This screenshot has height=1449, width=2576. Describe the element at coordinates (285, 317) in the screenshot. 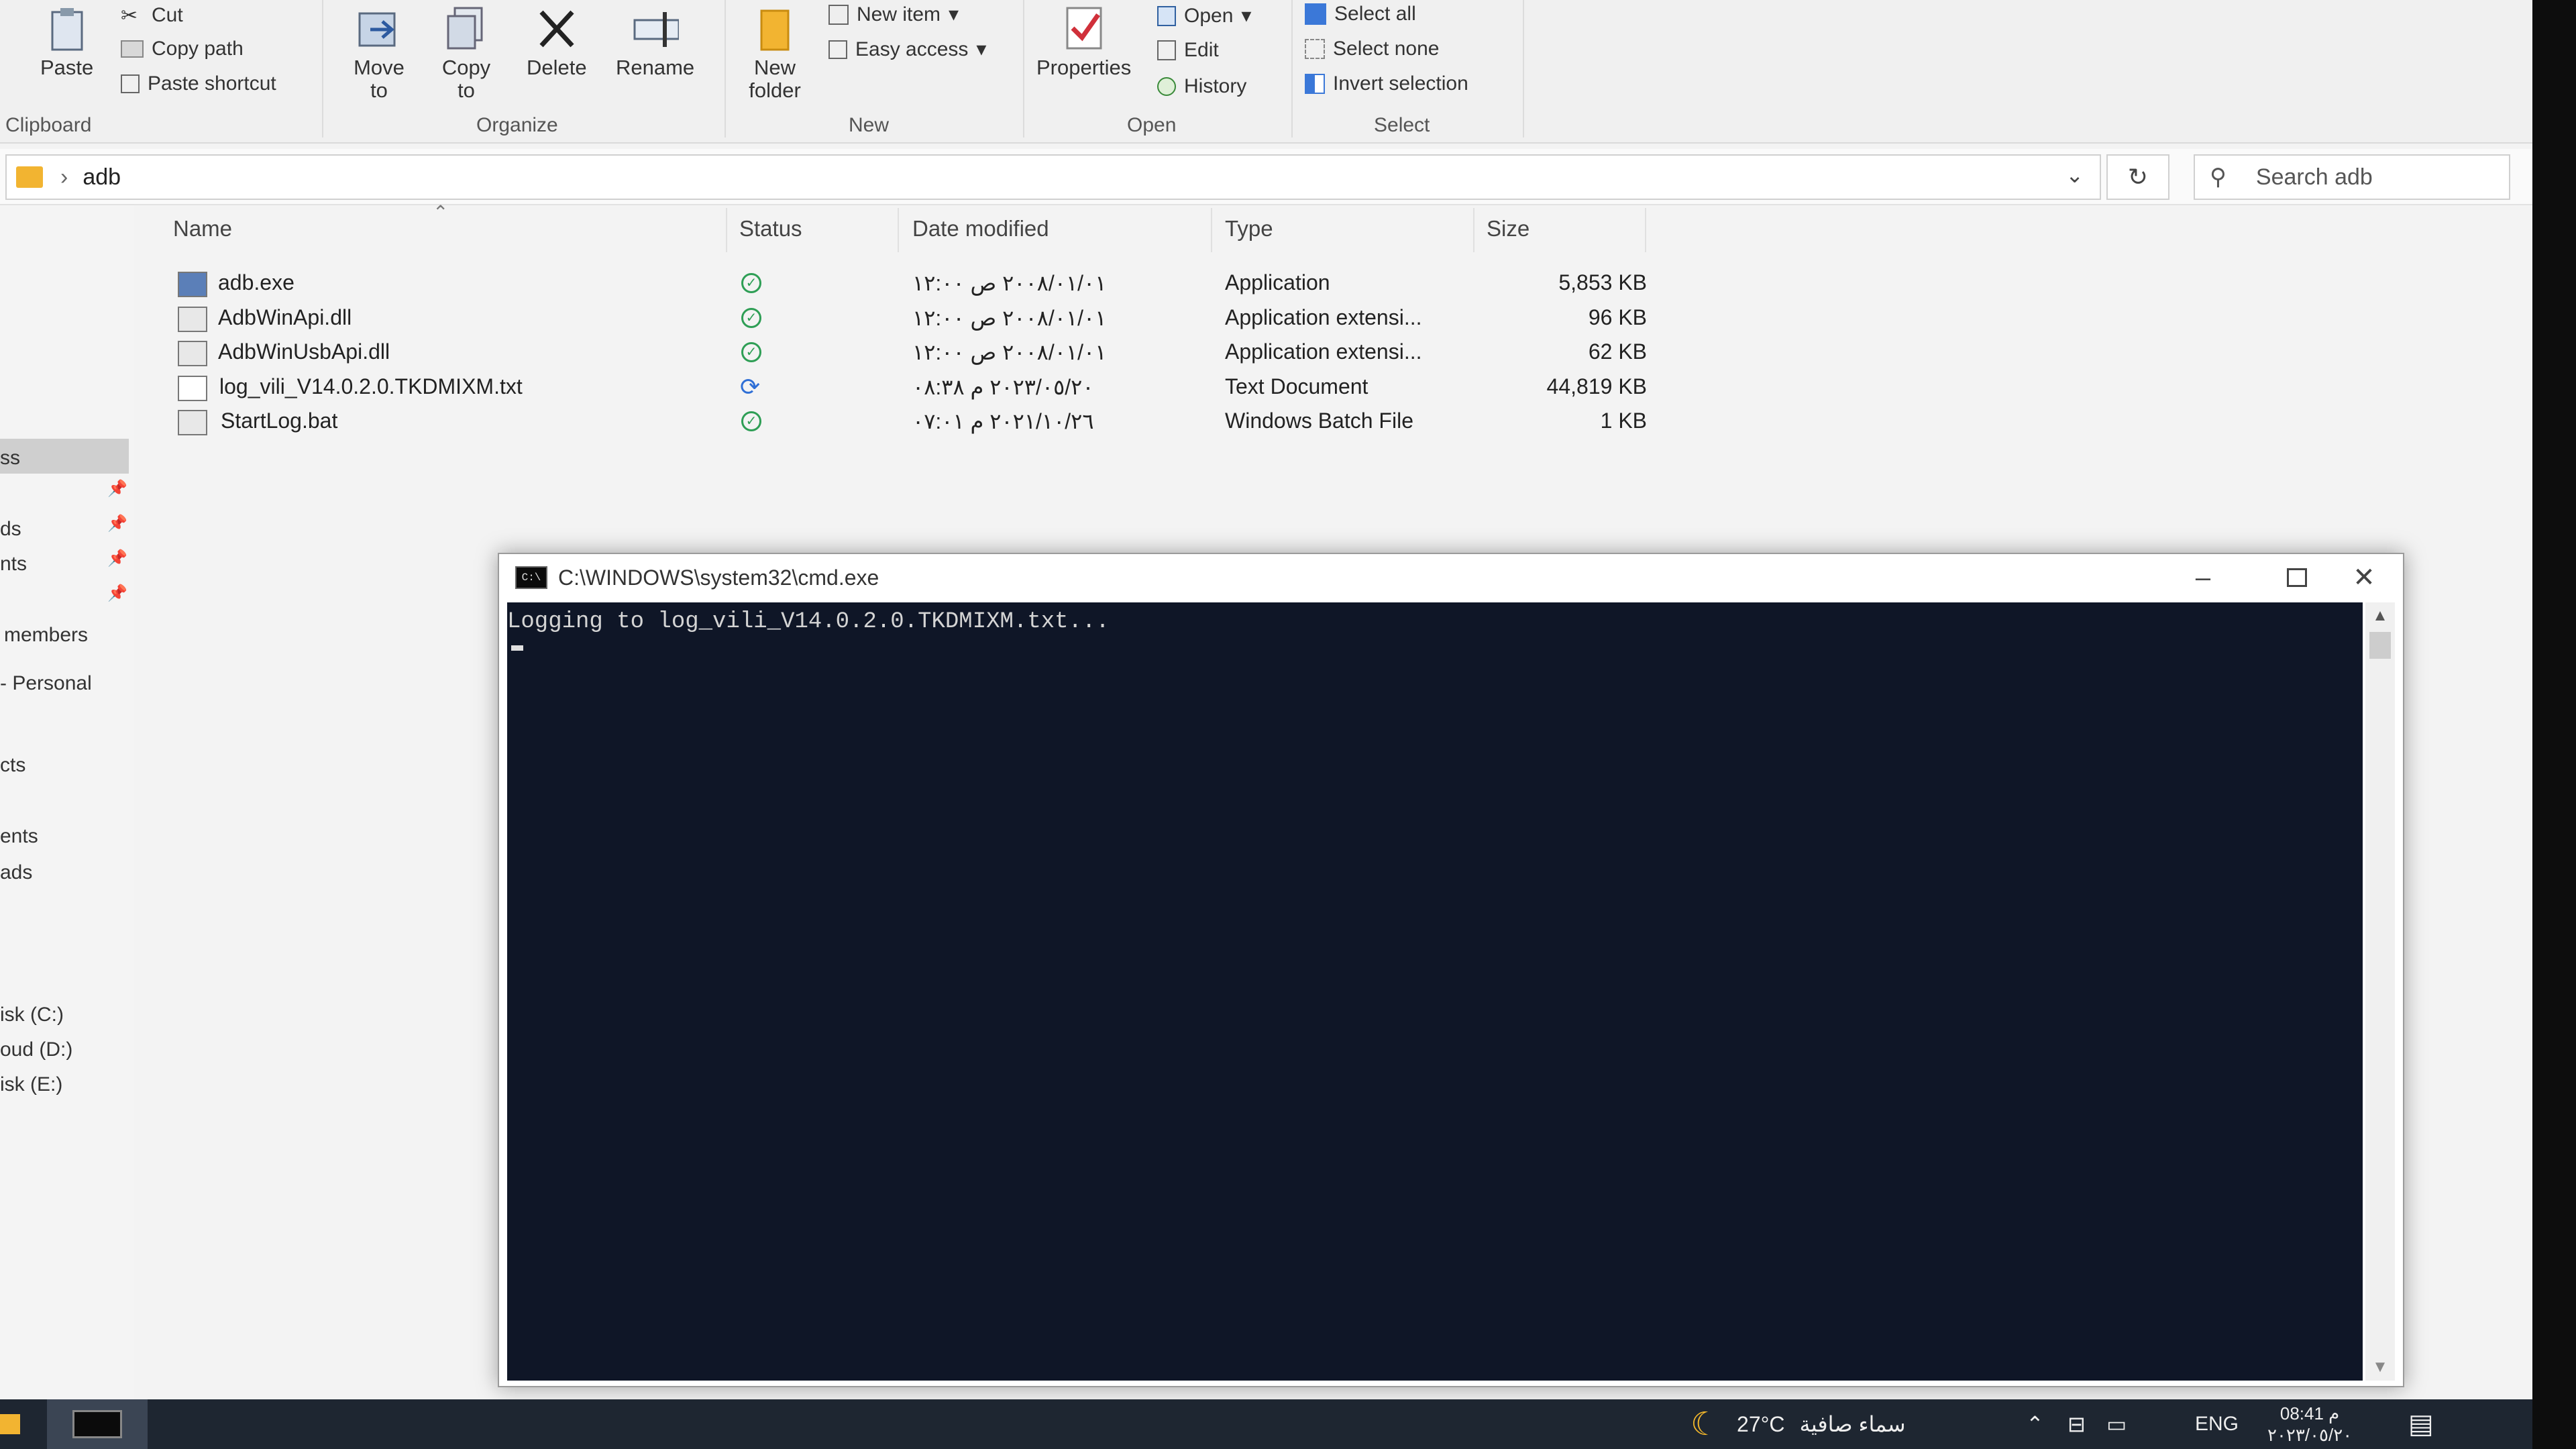

I see `file-name: AdbWinApi.dll` at that location.